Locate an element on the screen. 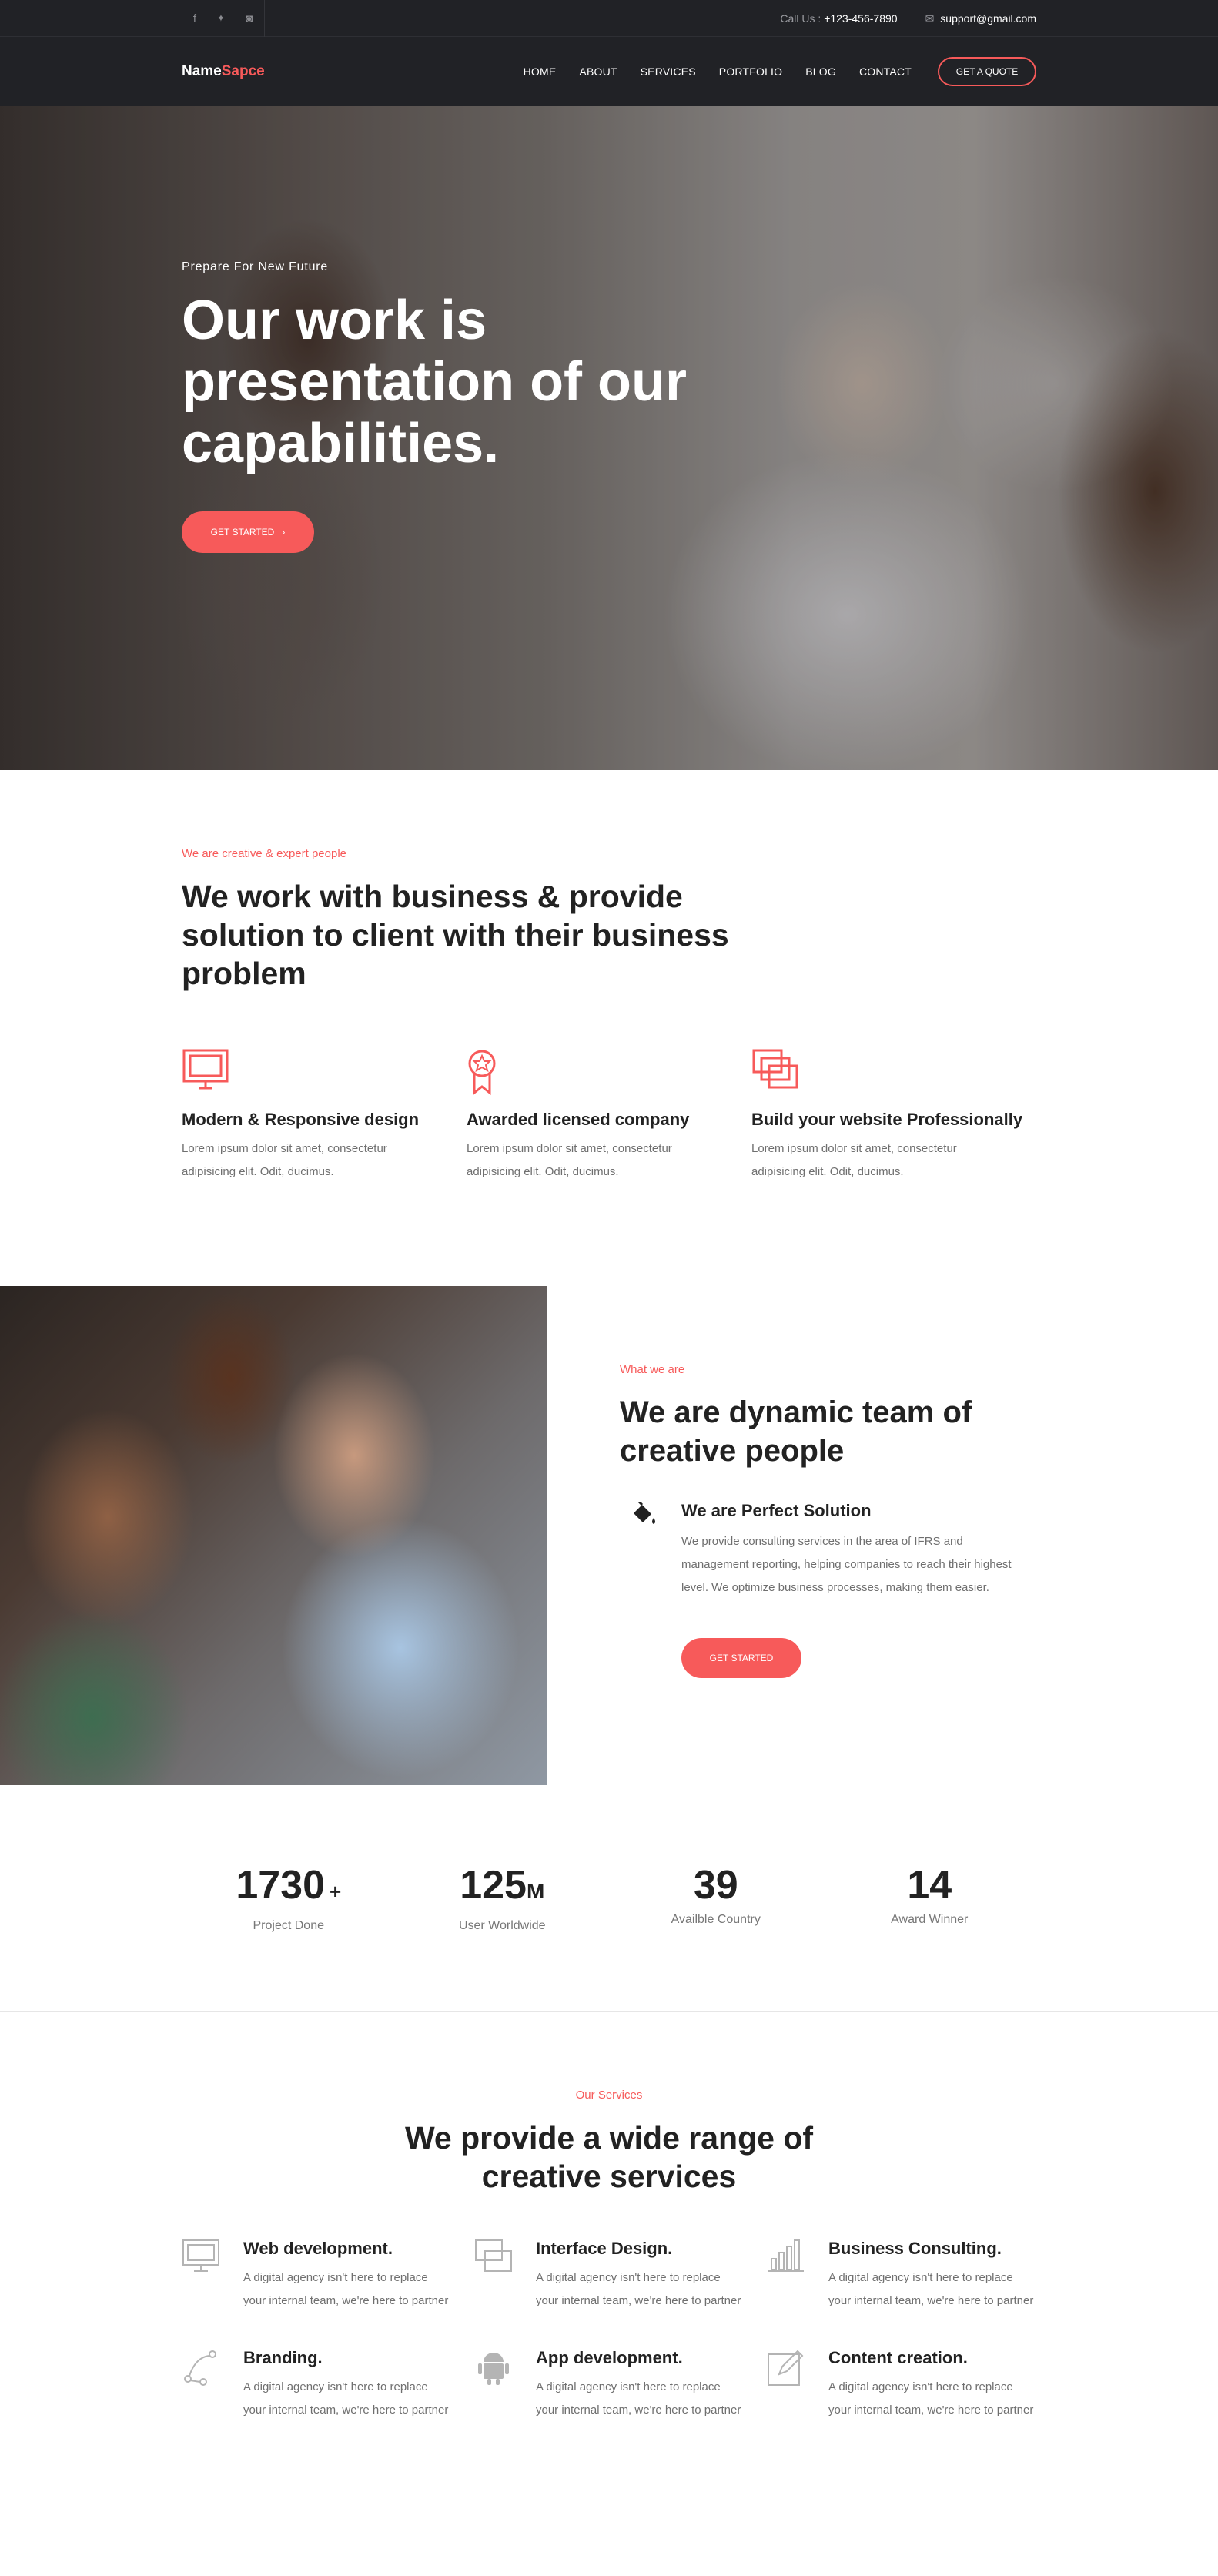 This screenshot has height=2576, width=1218. android-icon is located at coordinates (505, 2385).